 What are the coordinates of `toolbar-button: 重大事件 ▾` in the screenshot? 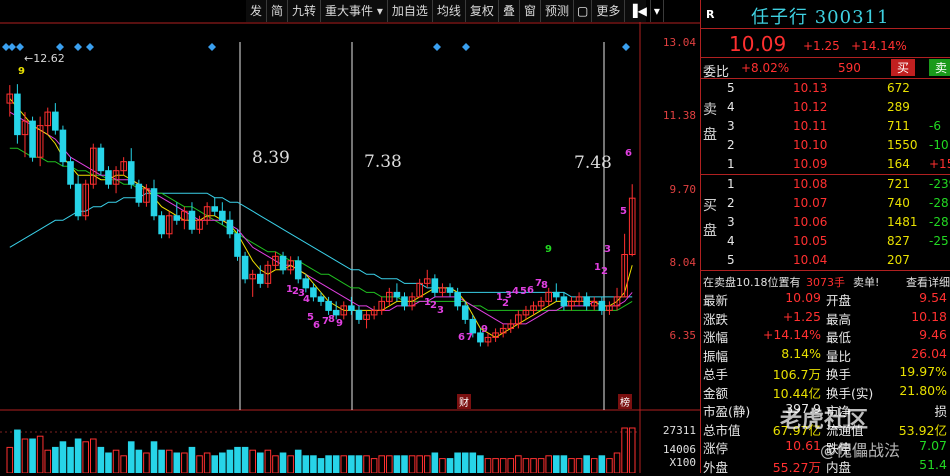 It's located at (354, 11).